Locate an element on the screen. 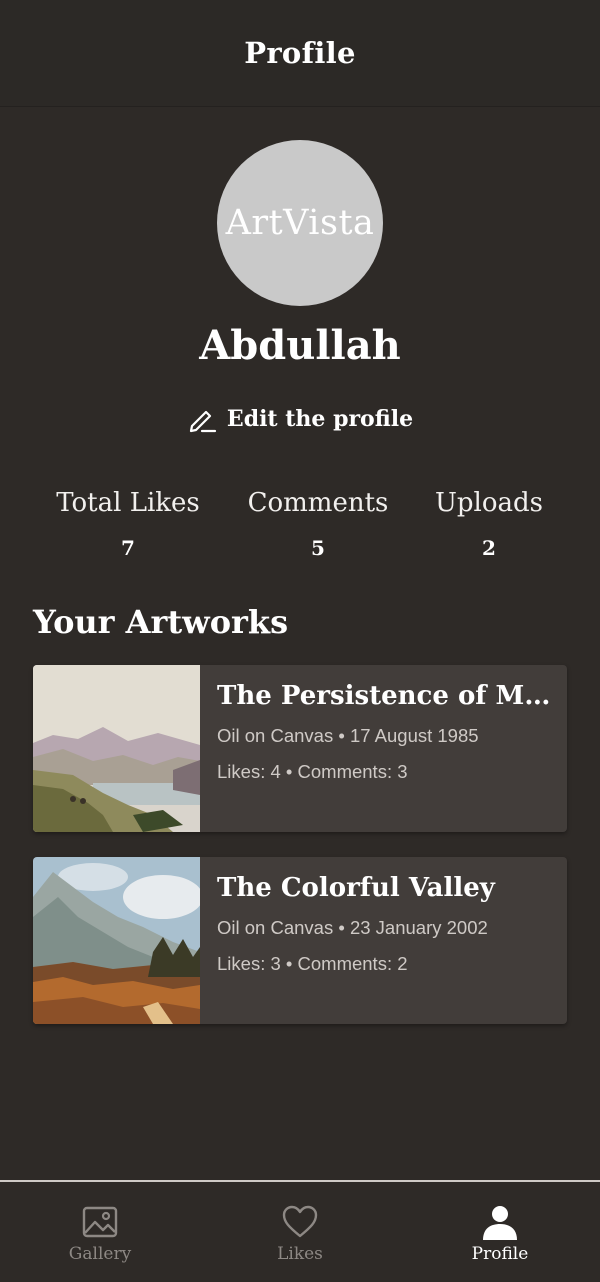 The width and height of the screenshot is (600, 1282). person-icon is located at coordinates (500, 1223).